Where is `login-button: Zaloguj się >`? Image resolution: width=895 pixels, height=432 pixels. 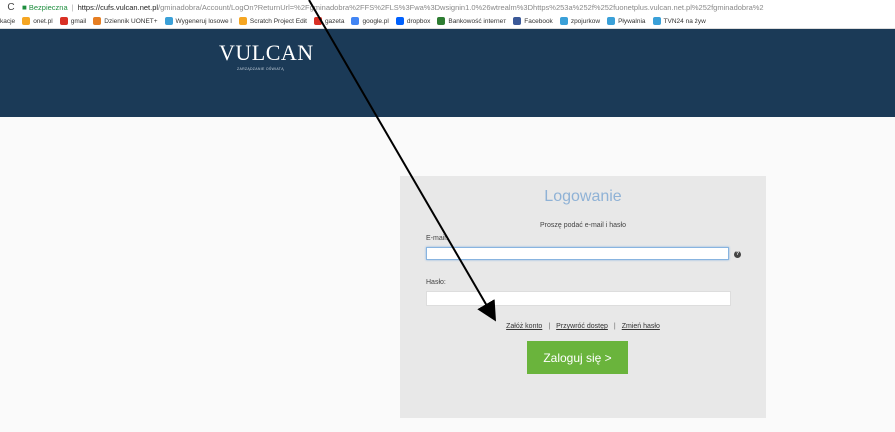 login-button: Zaloguj się > is located at coordinates (577, 357).